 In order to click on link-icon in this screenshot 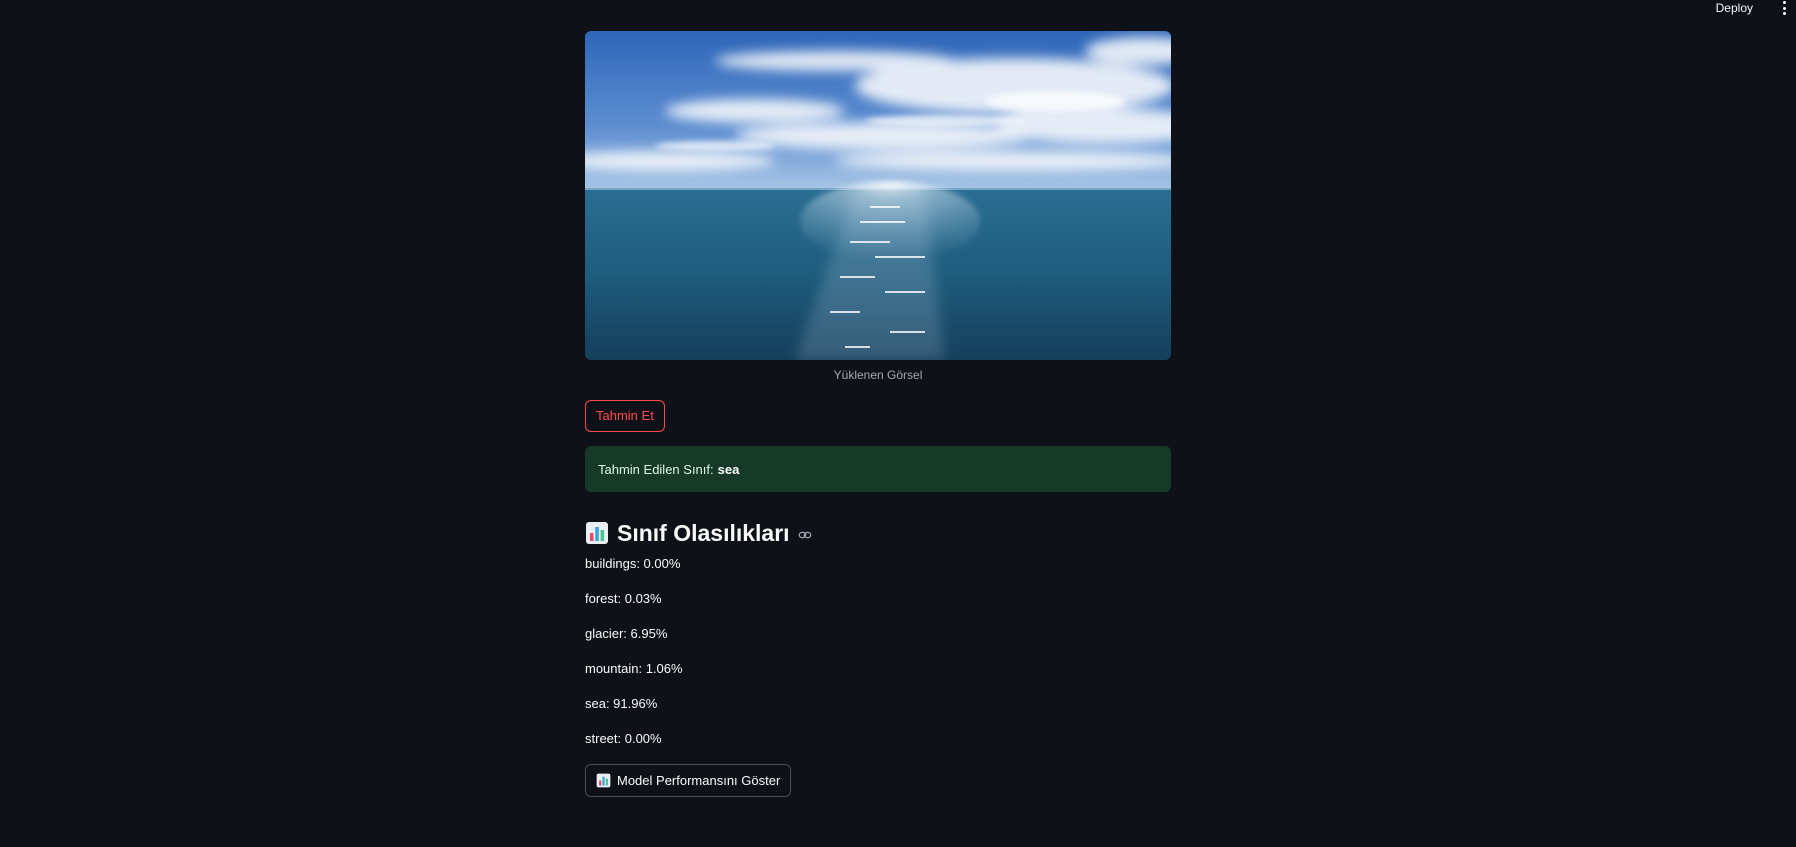, I will do `click(805, 535)`.